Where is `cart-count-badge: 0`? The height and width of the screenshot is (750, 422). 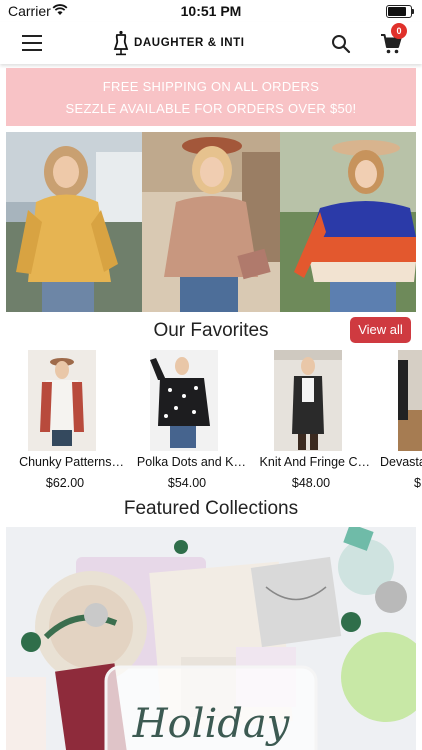
cart-count-badge: 0 is located at coordinates (399, 31).